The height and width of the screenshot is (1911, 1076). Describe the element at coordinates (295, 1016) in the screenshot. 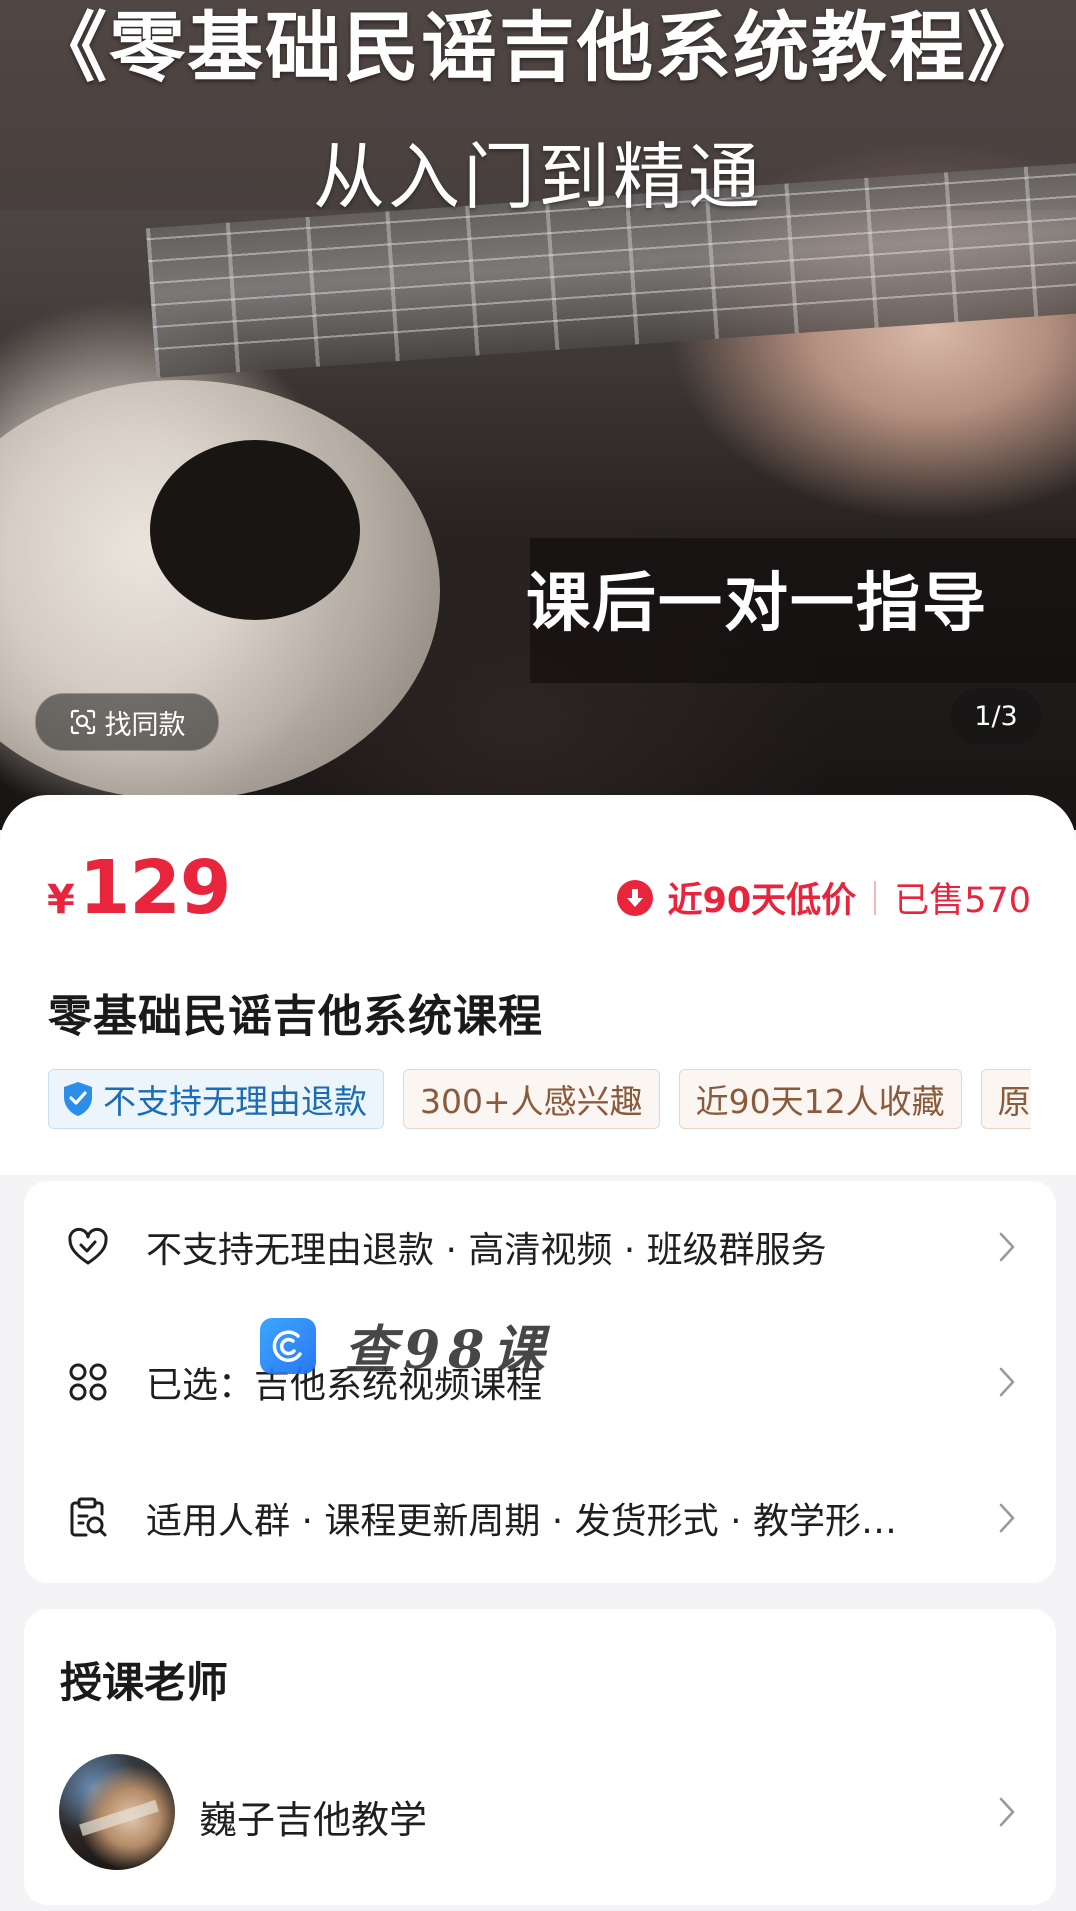

I see `product-title: 零基础民谣吉他系统课程` at that location.